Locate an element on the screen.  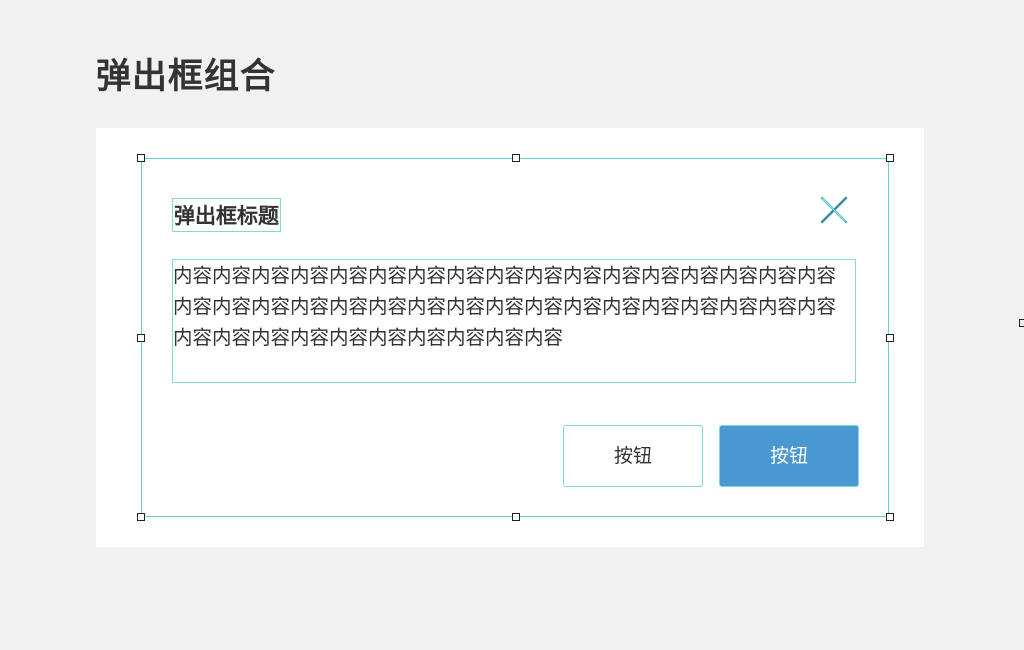
resize-handle-middle-right is located at coordinates (890, 338).